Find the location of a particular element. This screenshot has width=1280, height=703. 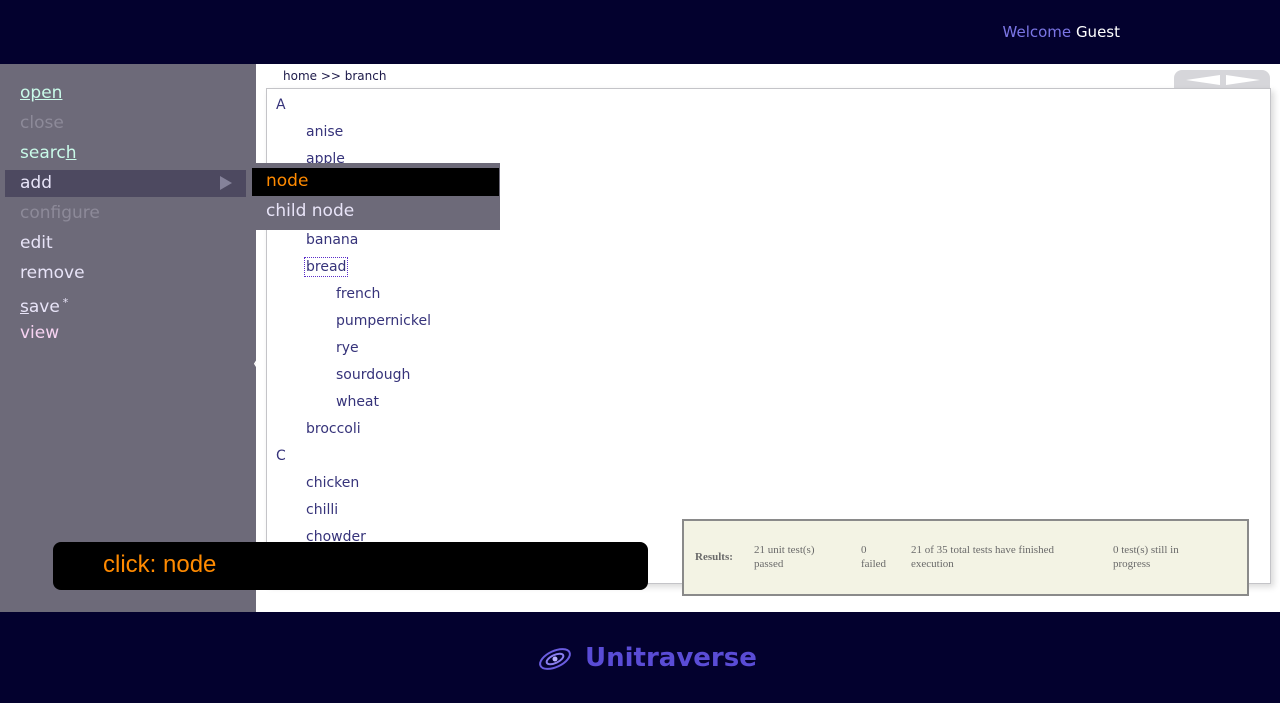

menu-item-close: close is located at coordinates (42, 123).